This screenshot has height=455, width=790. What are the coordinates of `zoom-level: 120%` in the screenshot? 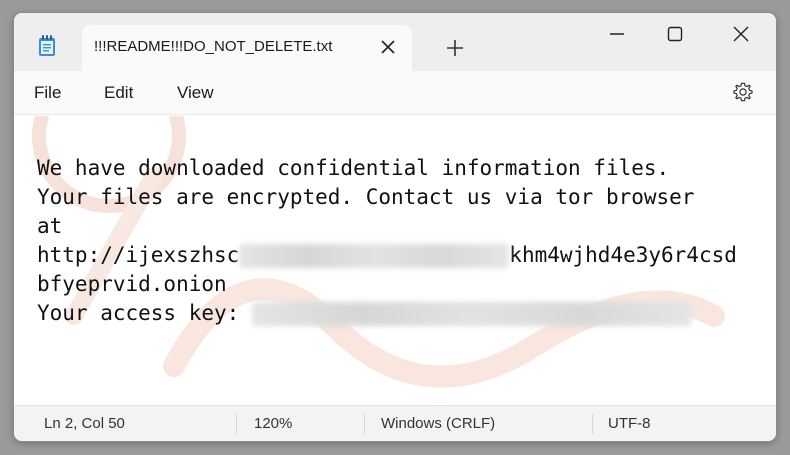 It's located at (273, 423).